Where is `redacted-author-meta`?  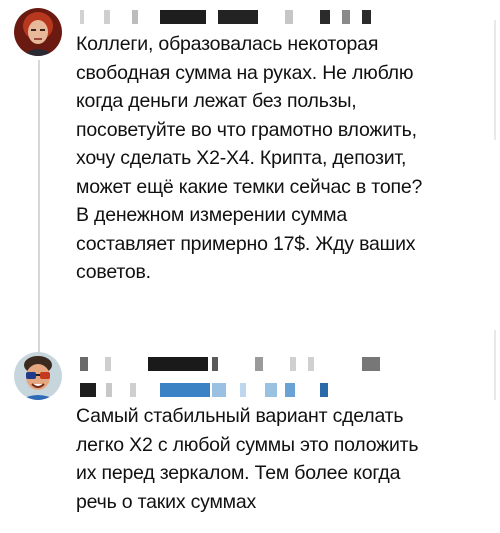
redacted-author-meta is located at coordinates (215, 390).